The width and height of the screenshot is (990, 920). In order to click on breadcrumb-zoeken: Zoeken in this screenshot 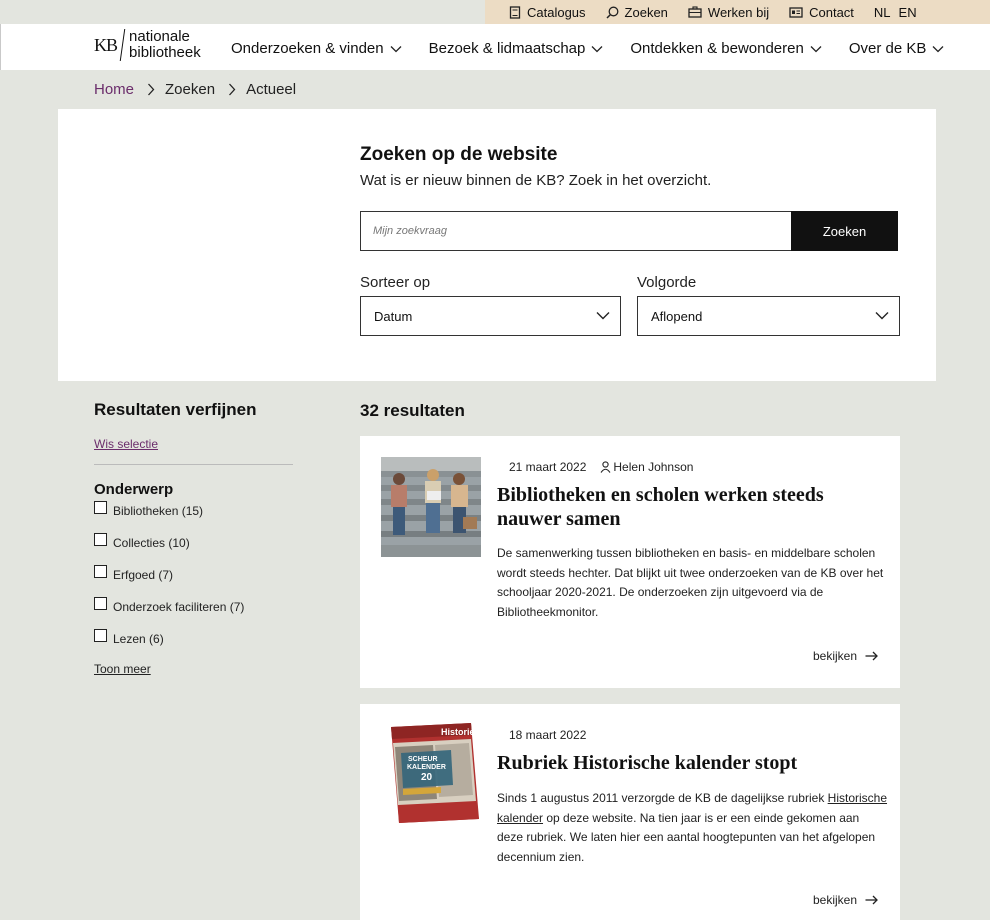, I will do `click(190, 89)`.